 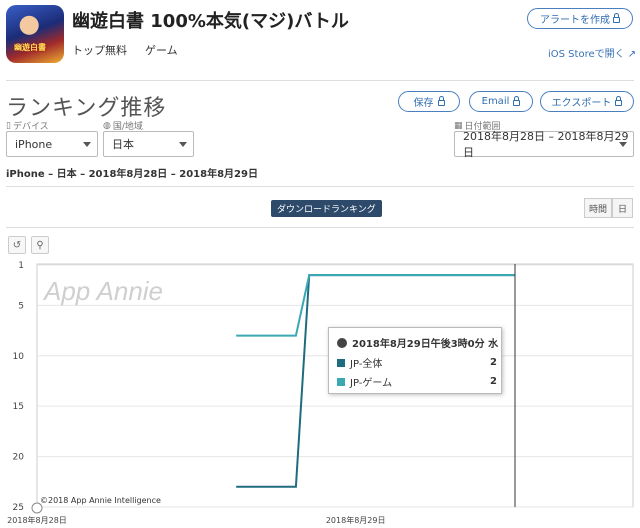 What do you see at coordinates (632, 54) in the screenshot?
I see `external-link-icon: ↗` at bounding box center [632, 54].